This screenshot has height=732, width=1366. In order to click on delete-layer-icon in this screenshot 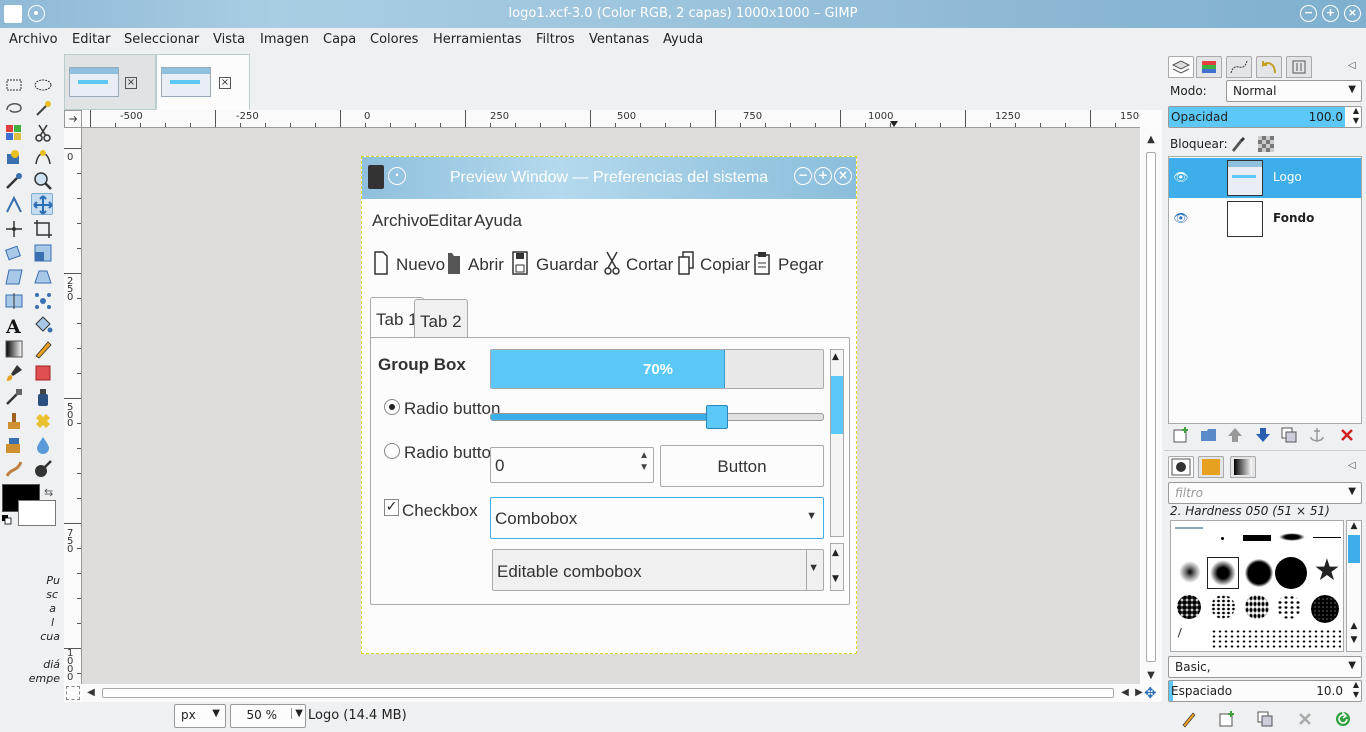, I will do `click(1347, 435)`.